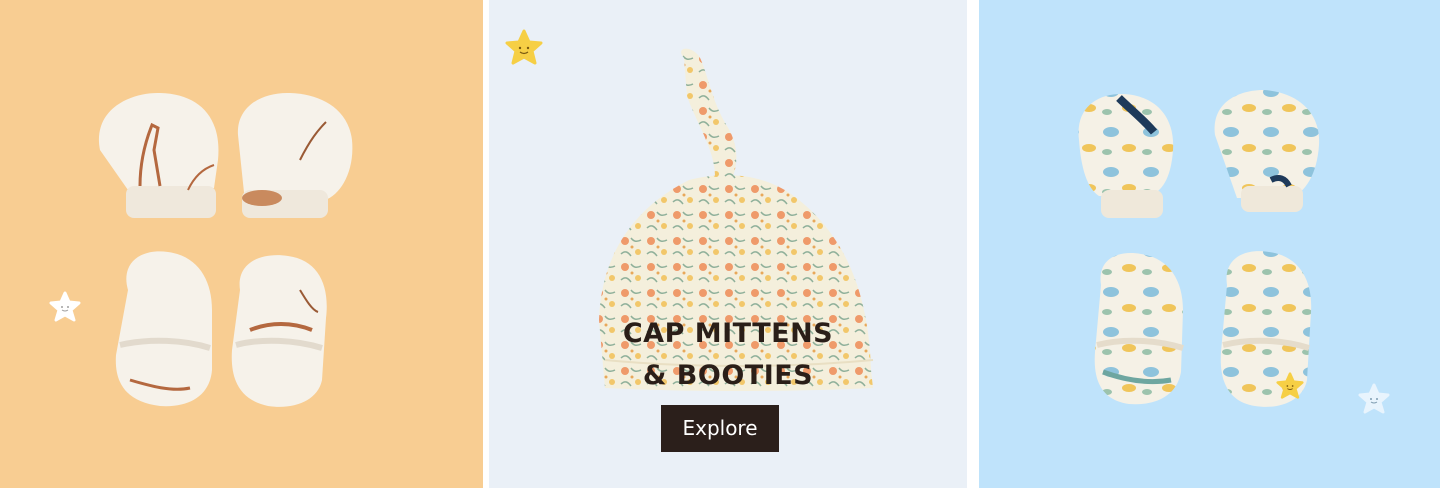  I want to click on dinosaur-bootie-left, so click(1139, 329).